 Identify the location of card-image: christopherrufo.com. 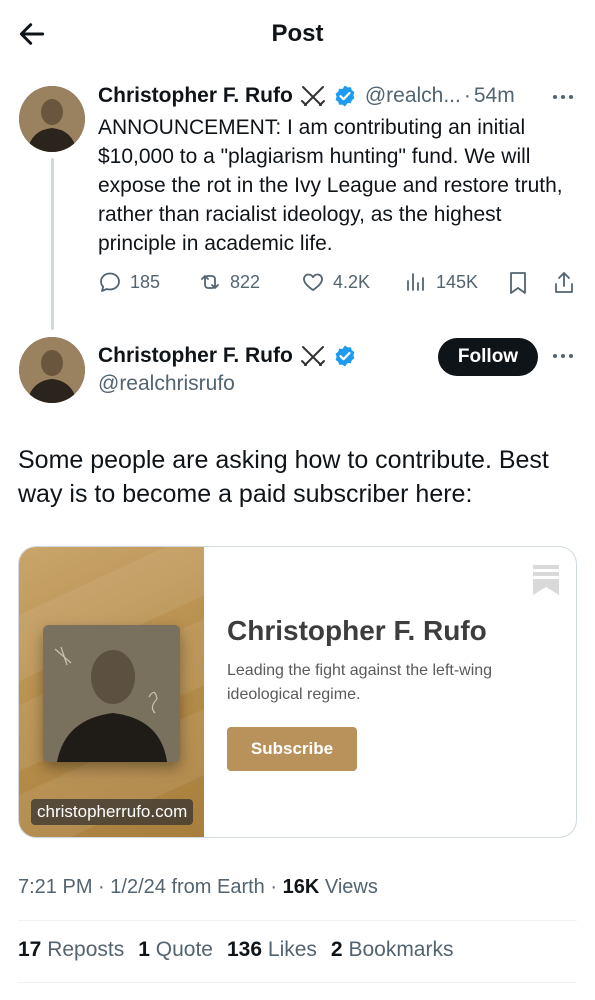
(111, 692).